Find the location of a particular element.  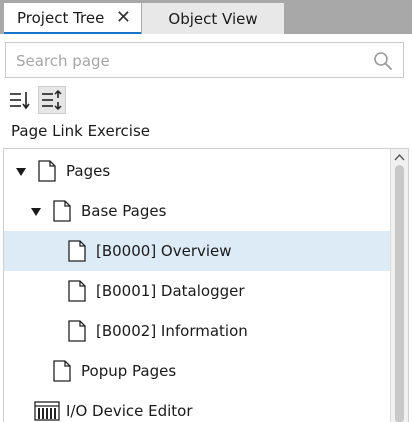

tab-project-tree: Project Tree ✕ is located at coordinates (72, 18).